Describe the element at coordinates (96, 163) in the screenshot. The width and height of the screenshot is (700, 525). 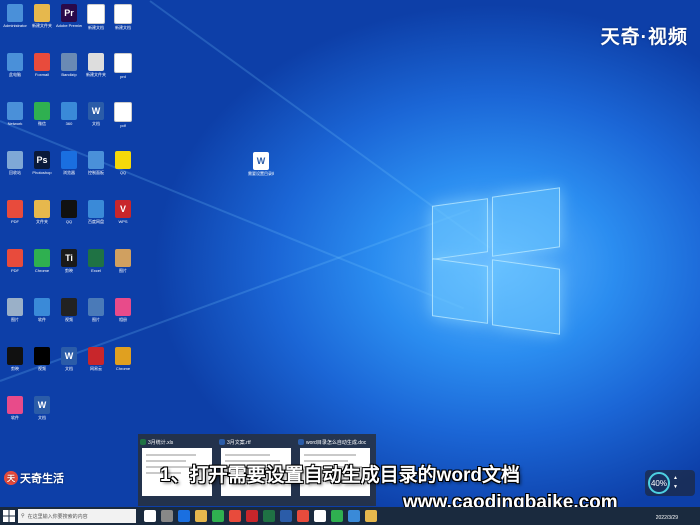
I see `desktop-icon: 控制面板` at that location.